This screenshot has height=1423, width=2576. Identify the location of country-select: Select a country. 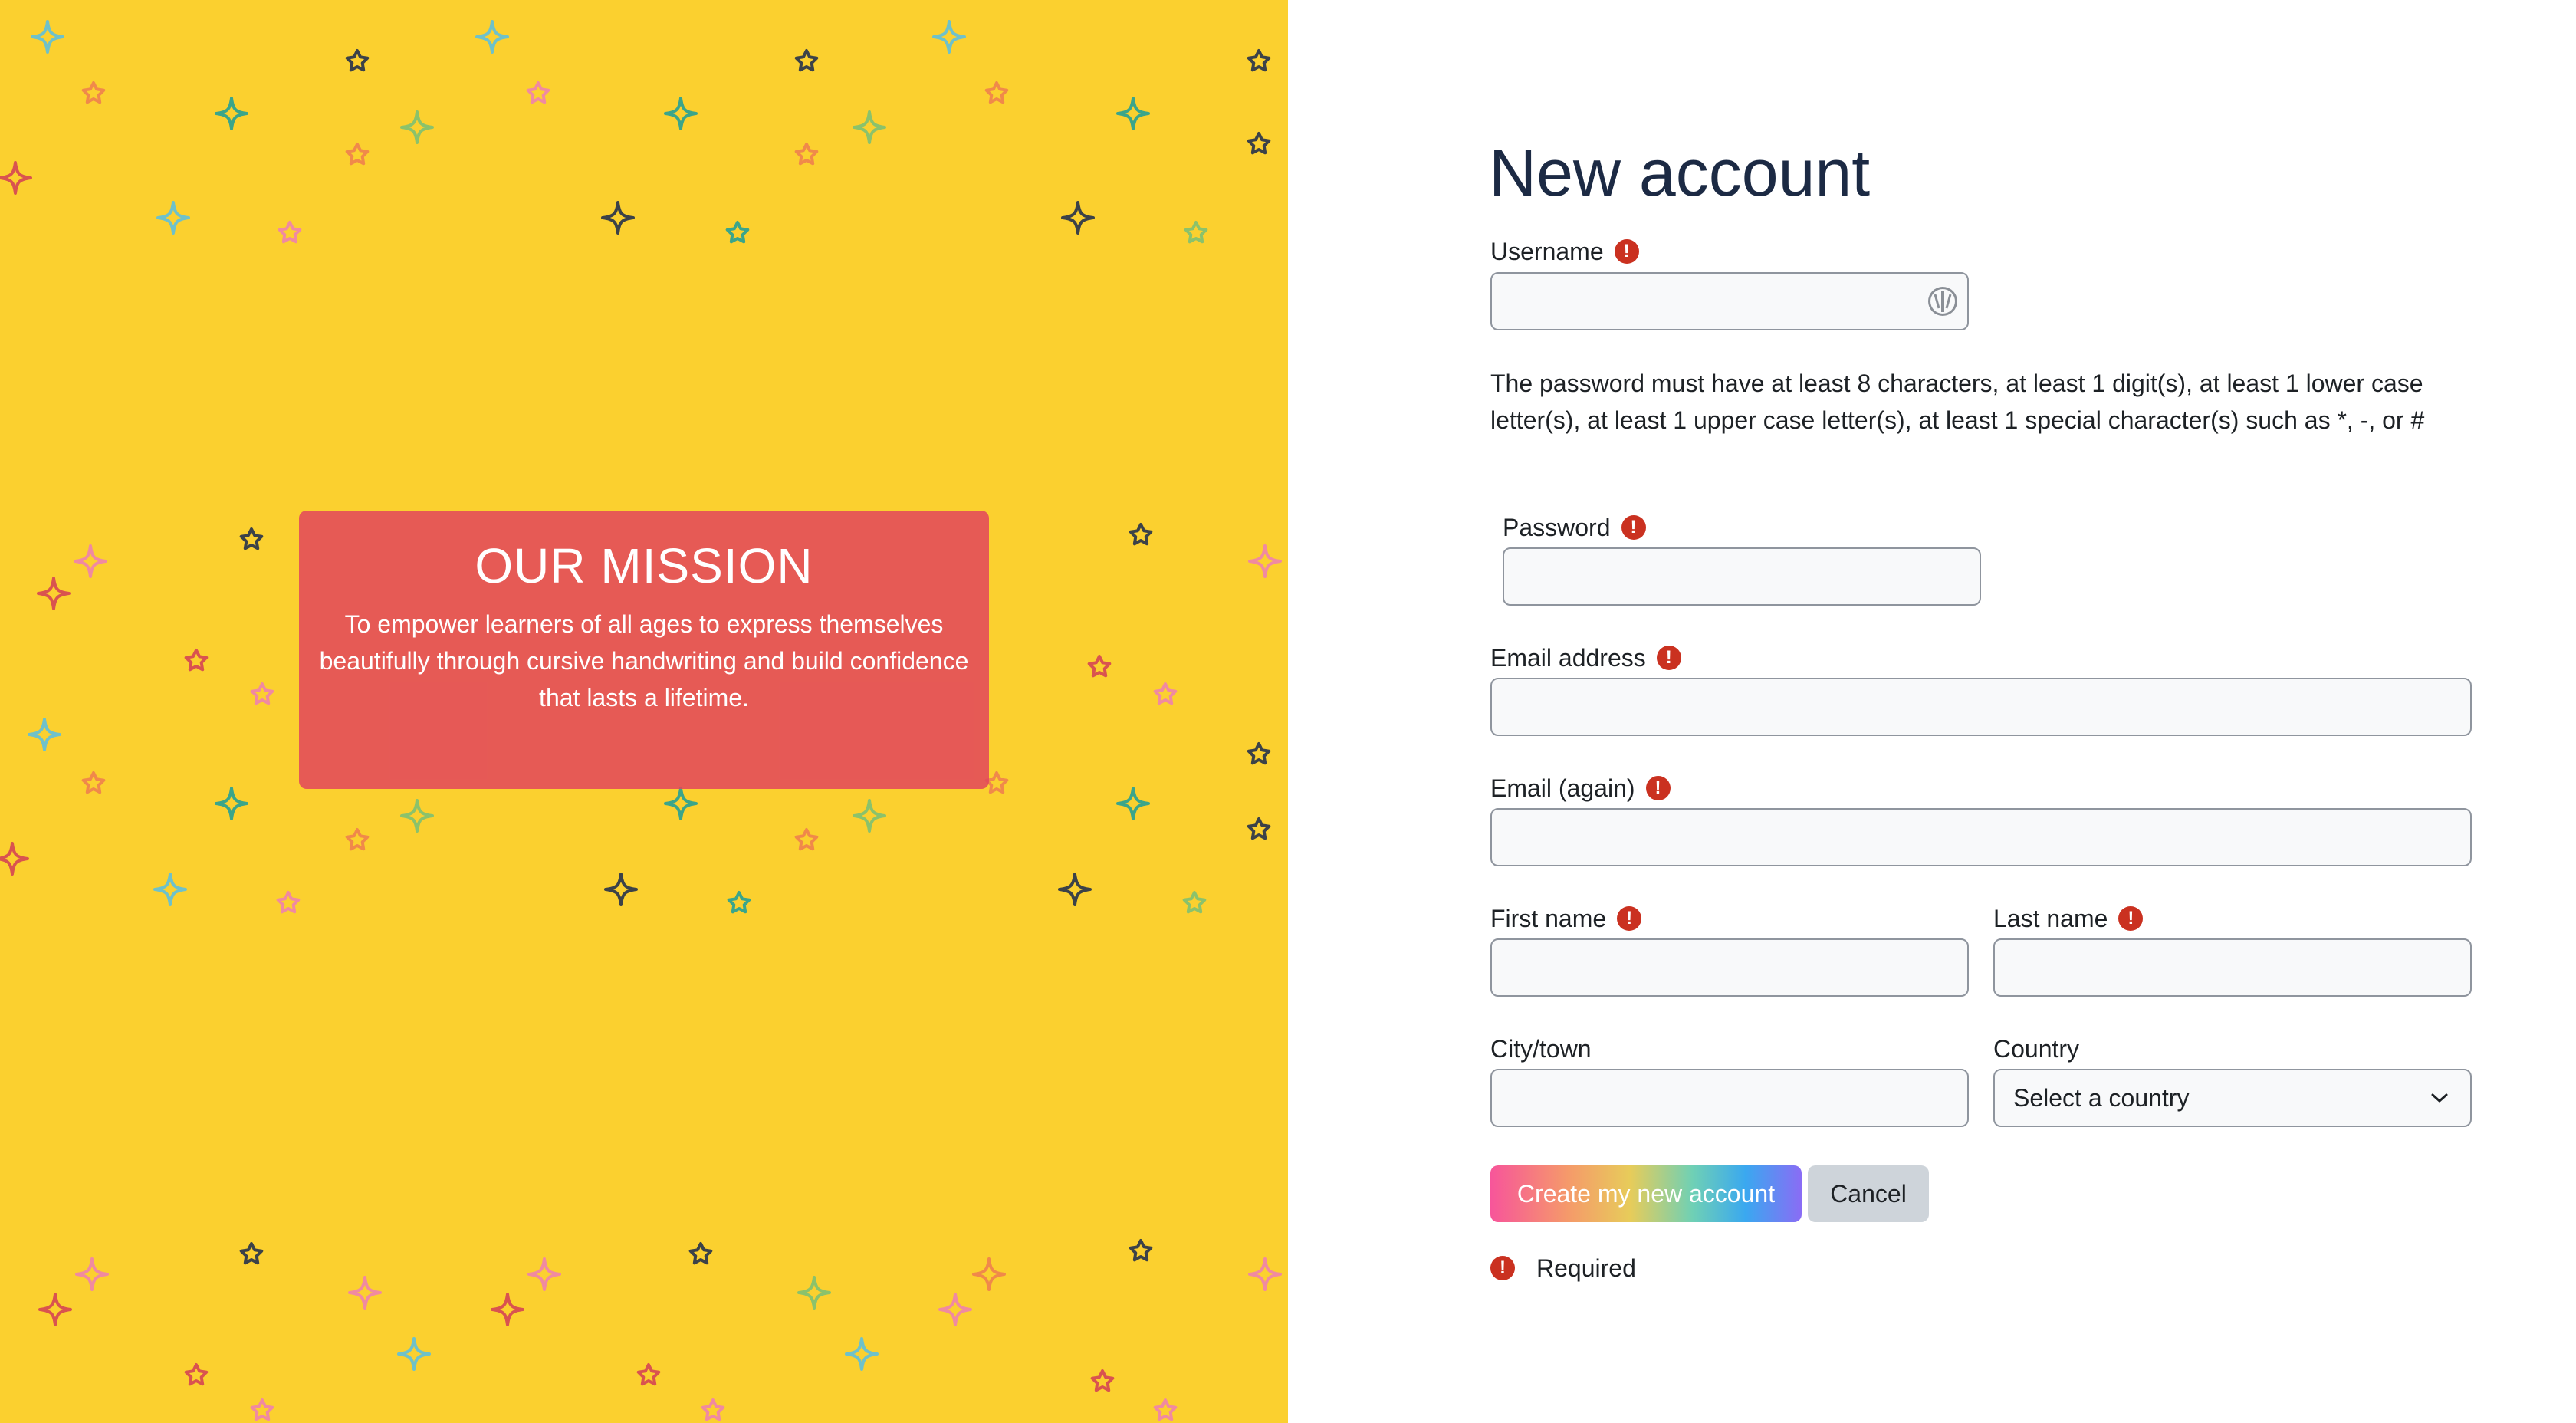
(2232, 1098).